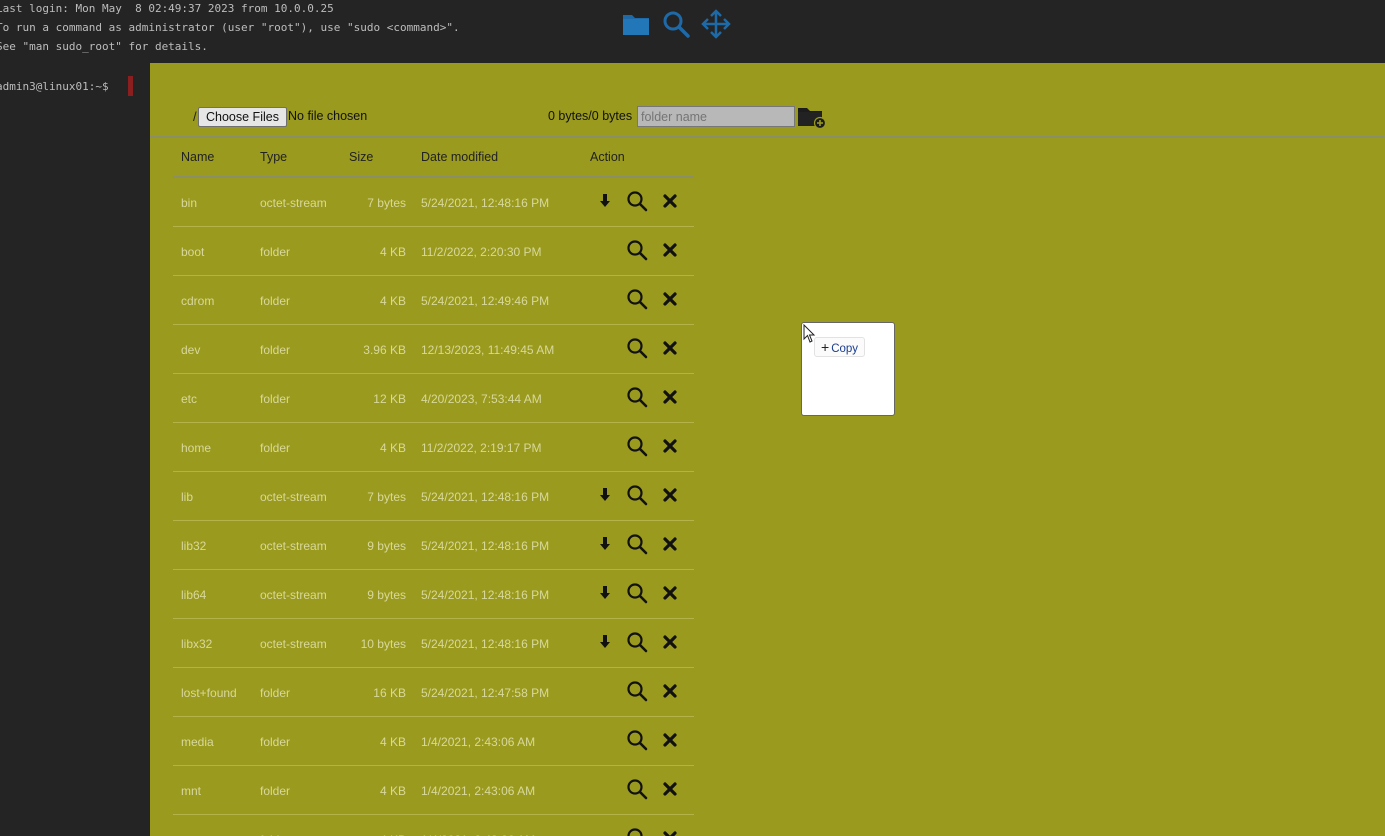 The image size is (1385, 836). I want to click on copy-button: + Copy, so click(840, 347).